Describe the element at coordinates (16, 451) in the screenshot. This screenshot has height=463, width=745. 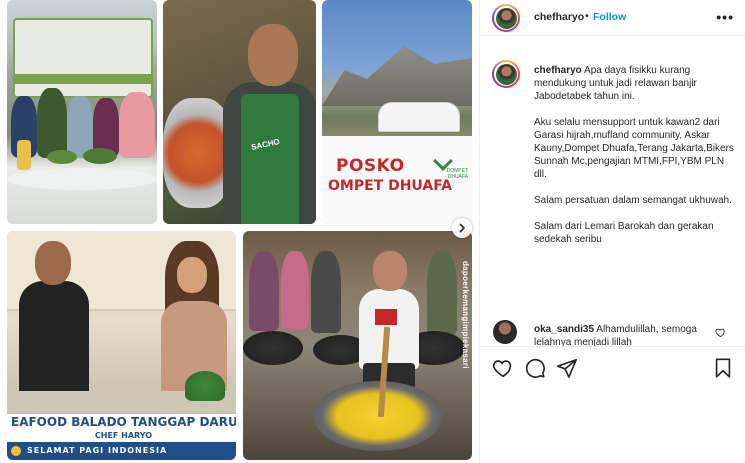
I see `channel-icon` at that location.